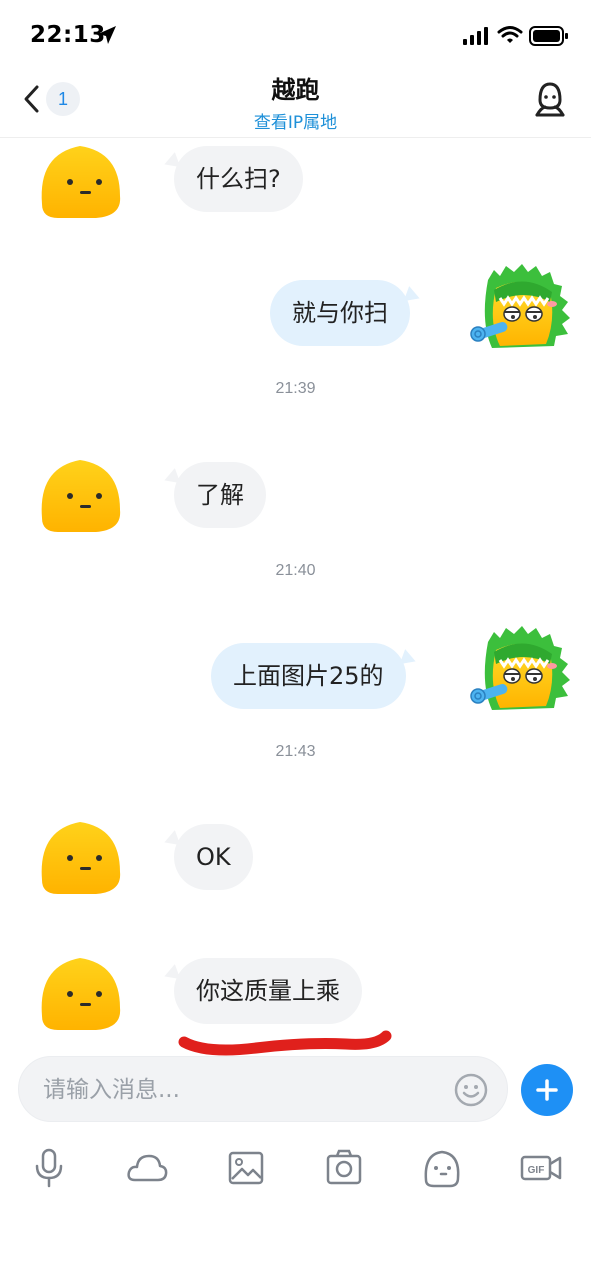  I want to click on incoming-message-bubble: 什么扫?, so click(232, 179).